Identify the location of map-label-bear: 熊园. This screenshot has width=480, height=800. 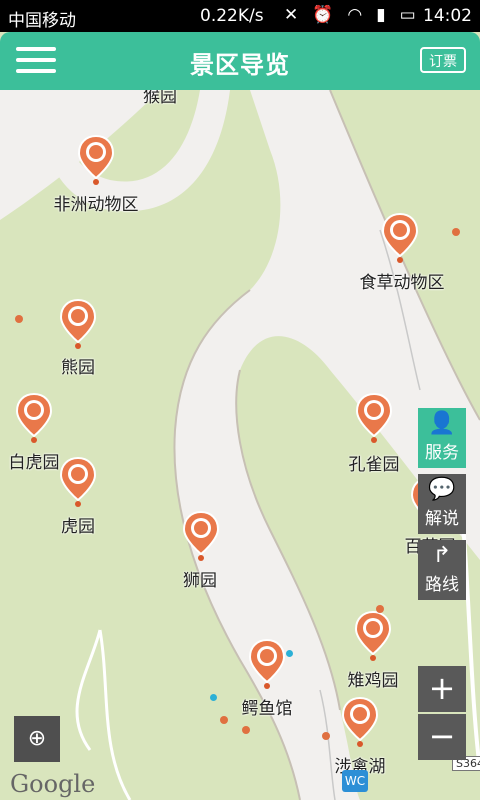
(78, 365).